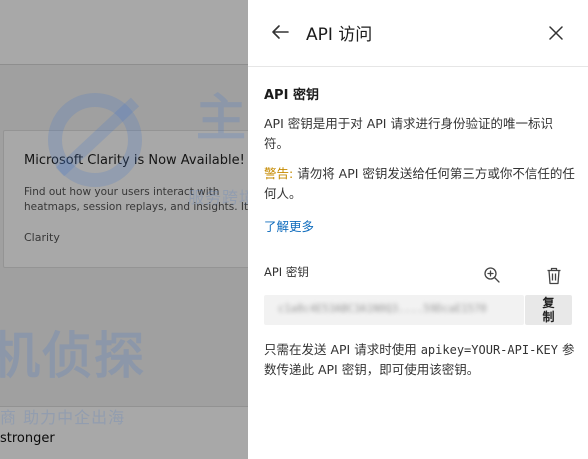 The width and height of the screenshot is (588, 459). I want to click on api-key-field: c1a8c4E53ABC3A1N0Q3....59DcaE1570, so click(394, 310).